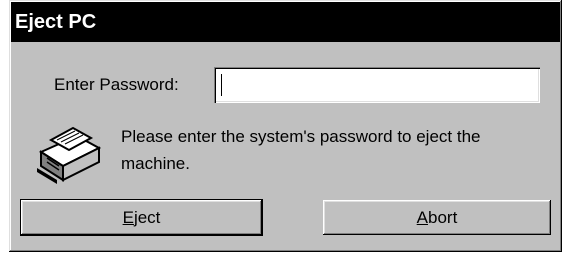 The width and height of the screenshot is (571, 263). I want to click on eject-button: Eject, so click(141, 217).